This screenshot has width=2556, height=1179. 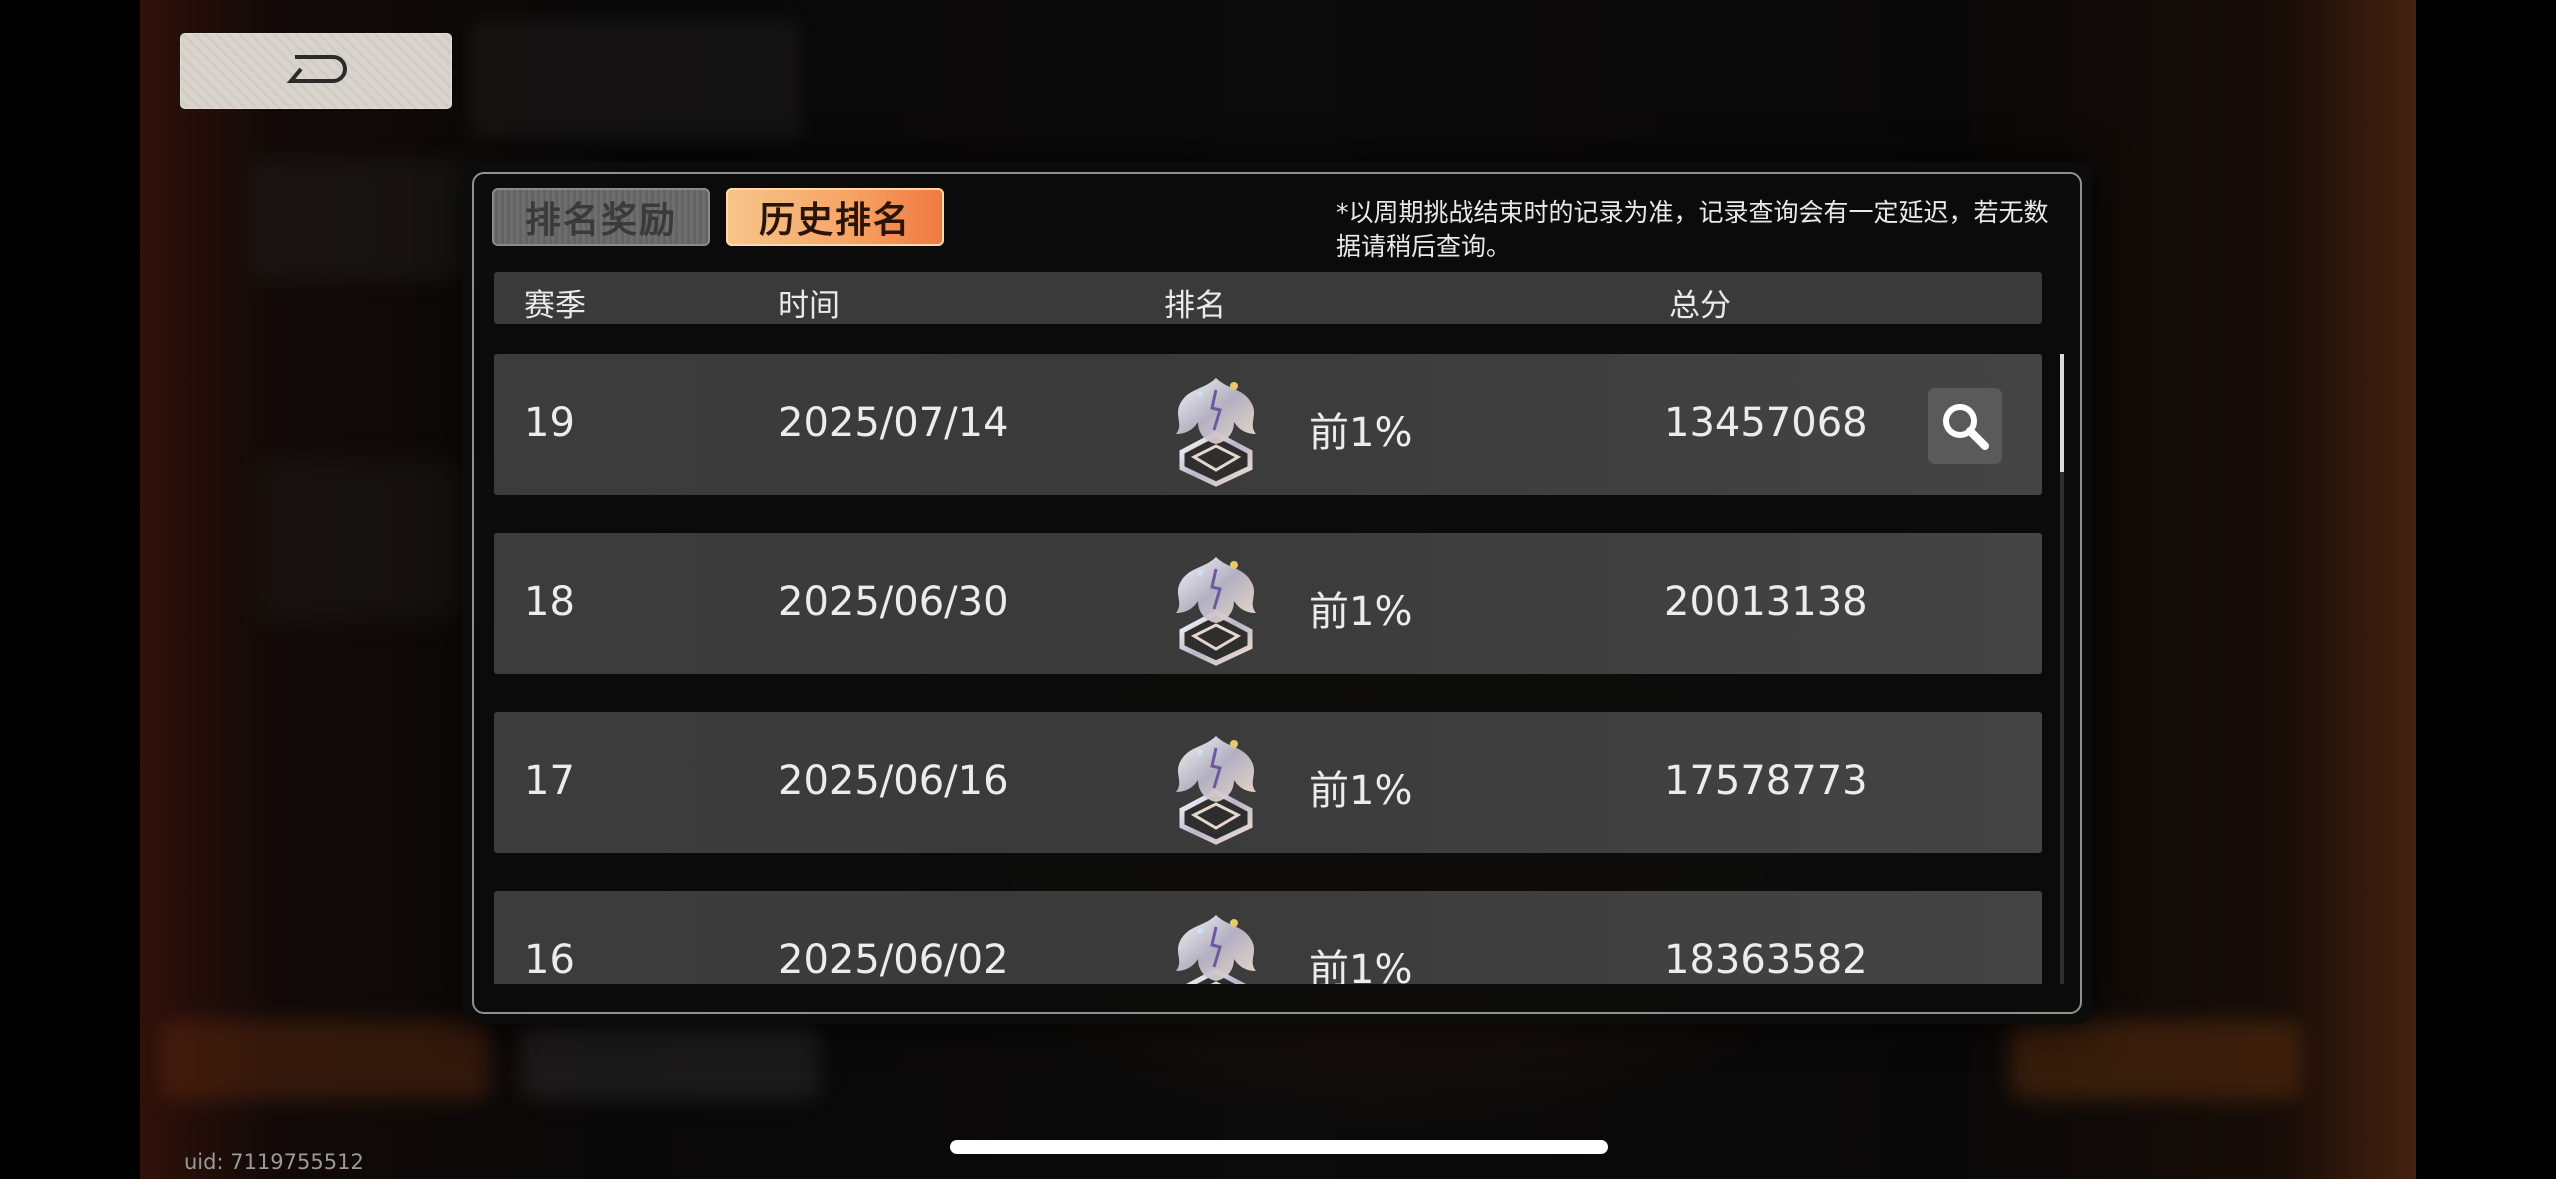 What do you see at coordinates (1766, 602) in the screenshot?
I see `score-value: 20013138` at bounding box center [1766, 602].